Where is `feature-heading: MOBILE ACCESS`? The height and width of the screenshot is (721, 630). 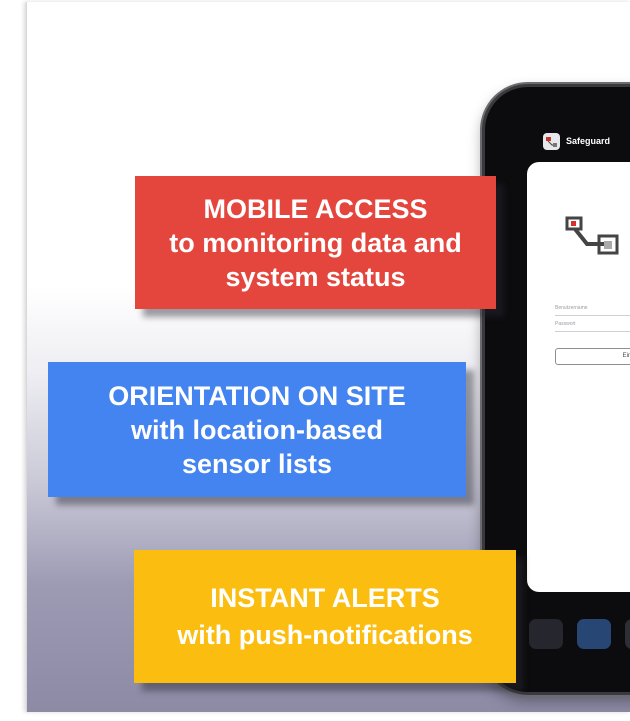
feature-heading: MOBILE ACCESS is located at coordinates (315, 208).